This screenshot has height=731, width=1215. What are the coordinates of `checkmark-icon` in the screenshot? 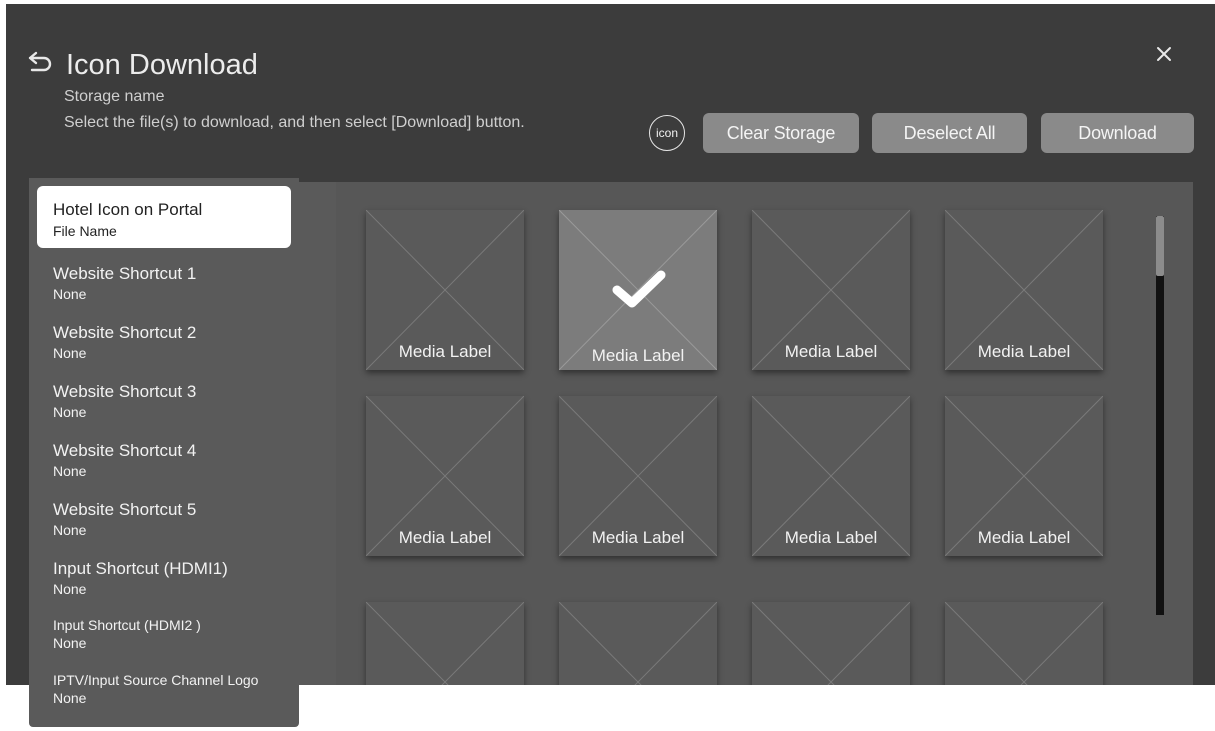 It's located at (639, 289).